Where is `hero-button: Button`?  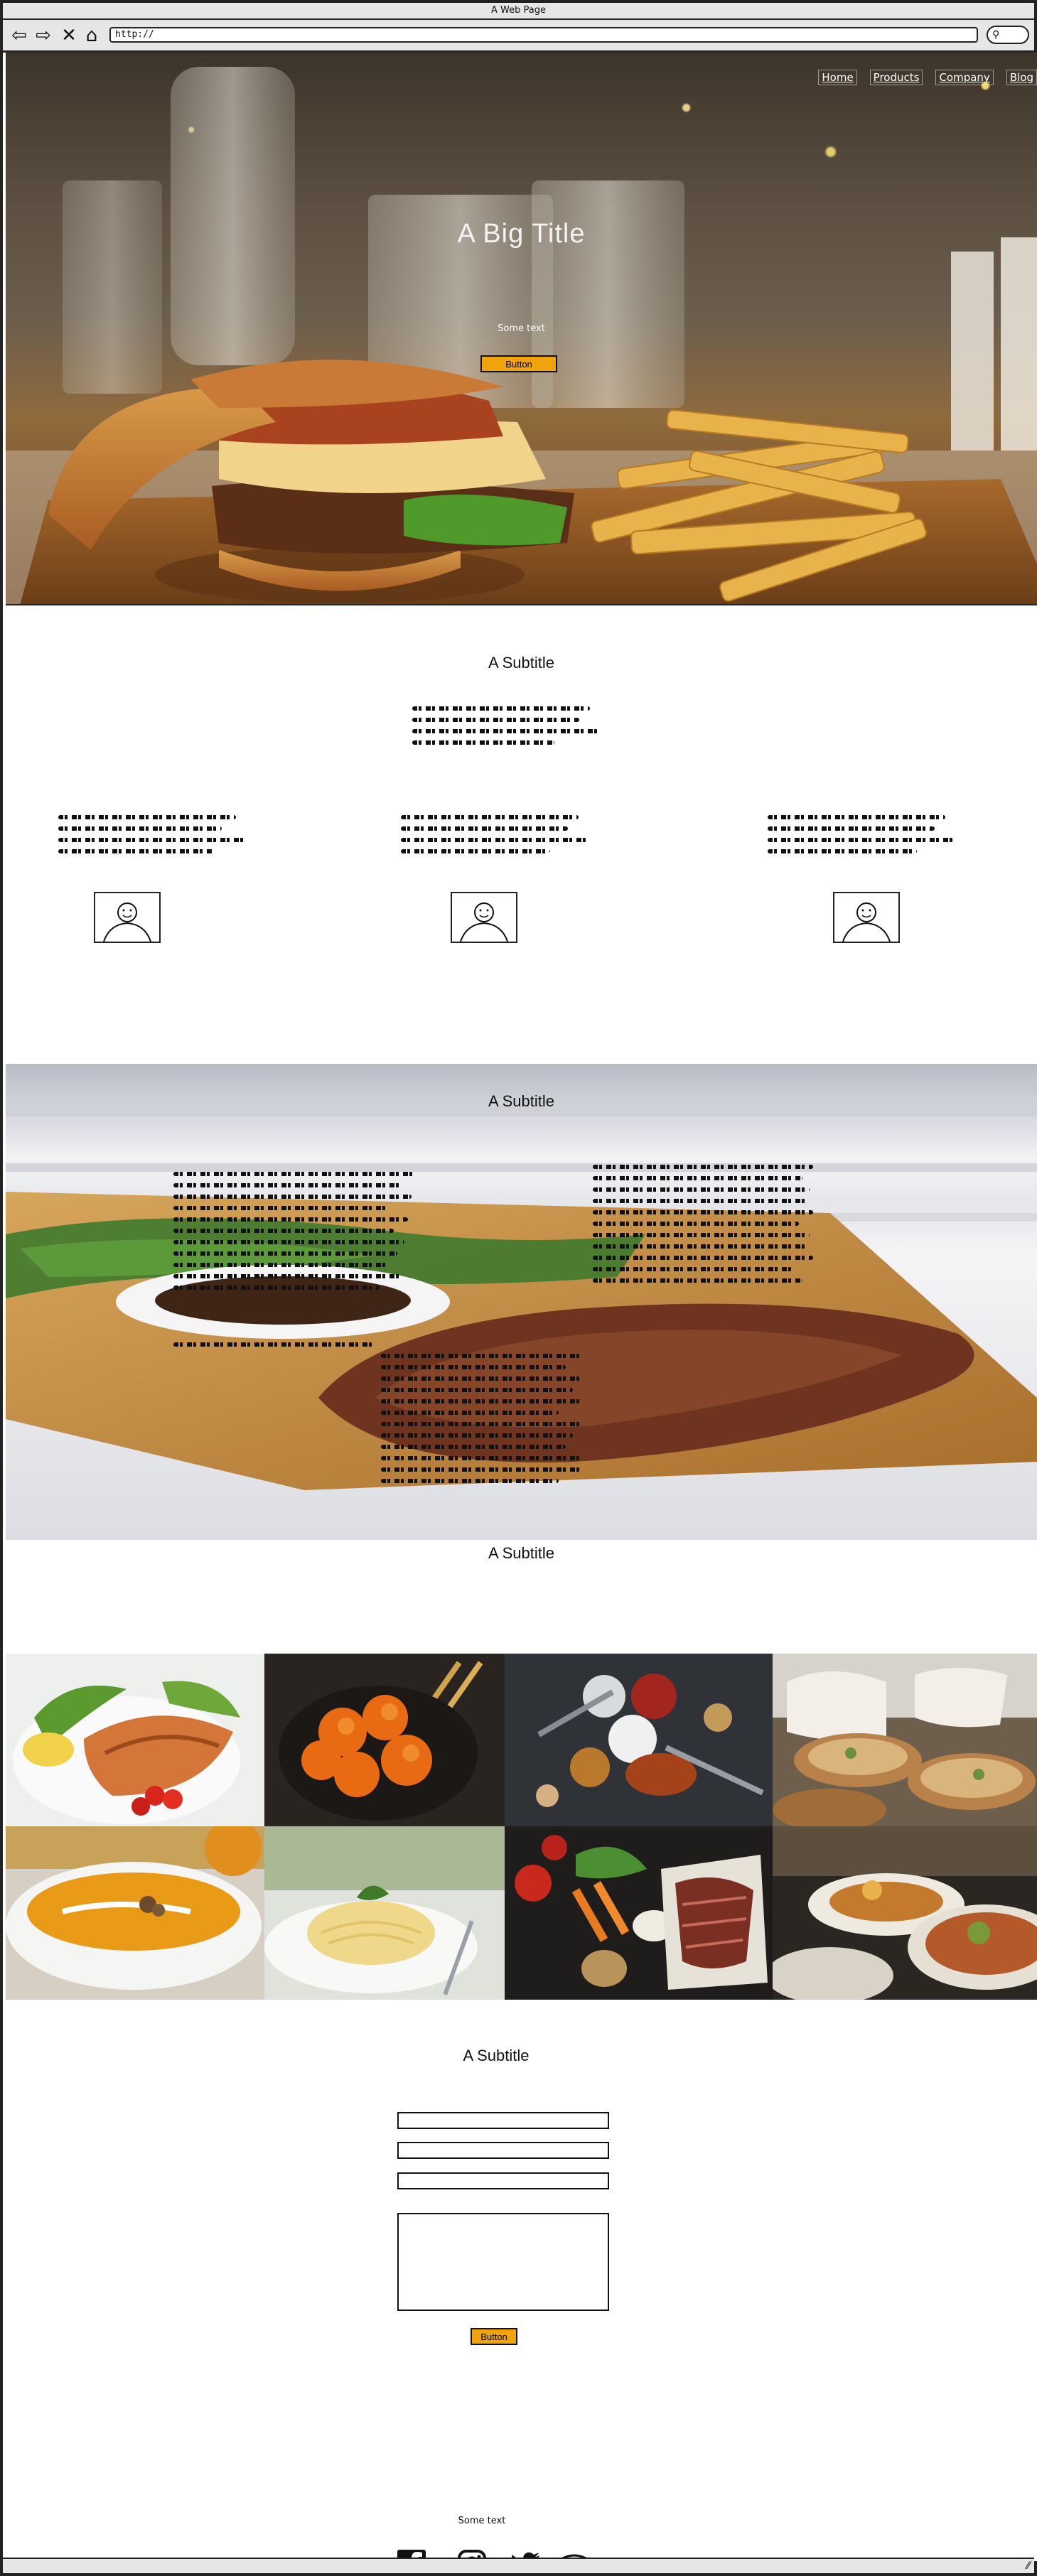 hero-button: Button is located at coordinates (518, 364).